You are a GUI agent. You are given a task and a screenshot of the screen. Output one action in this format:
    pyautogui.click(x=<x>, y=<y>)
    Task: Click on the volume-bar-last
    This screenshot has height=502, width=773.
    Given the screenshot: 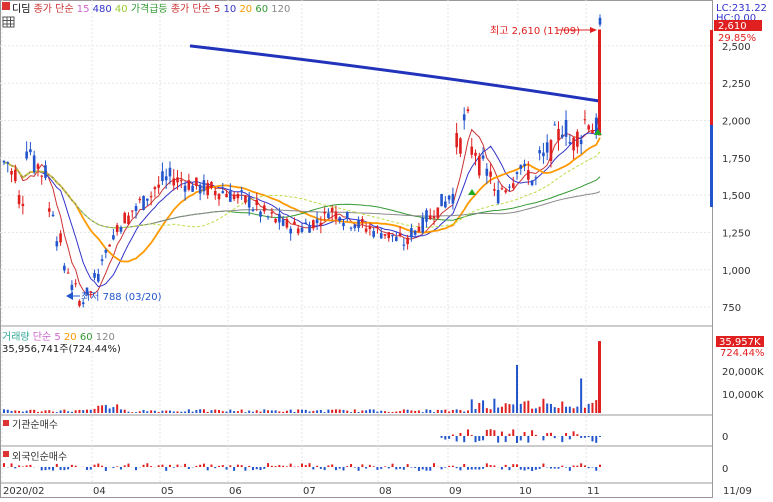 What is the action you would take?
    pyautogui.click(x=599, y=377)
    